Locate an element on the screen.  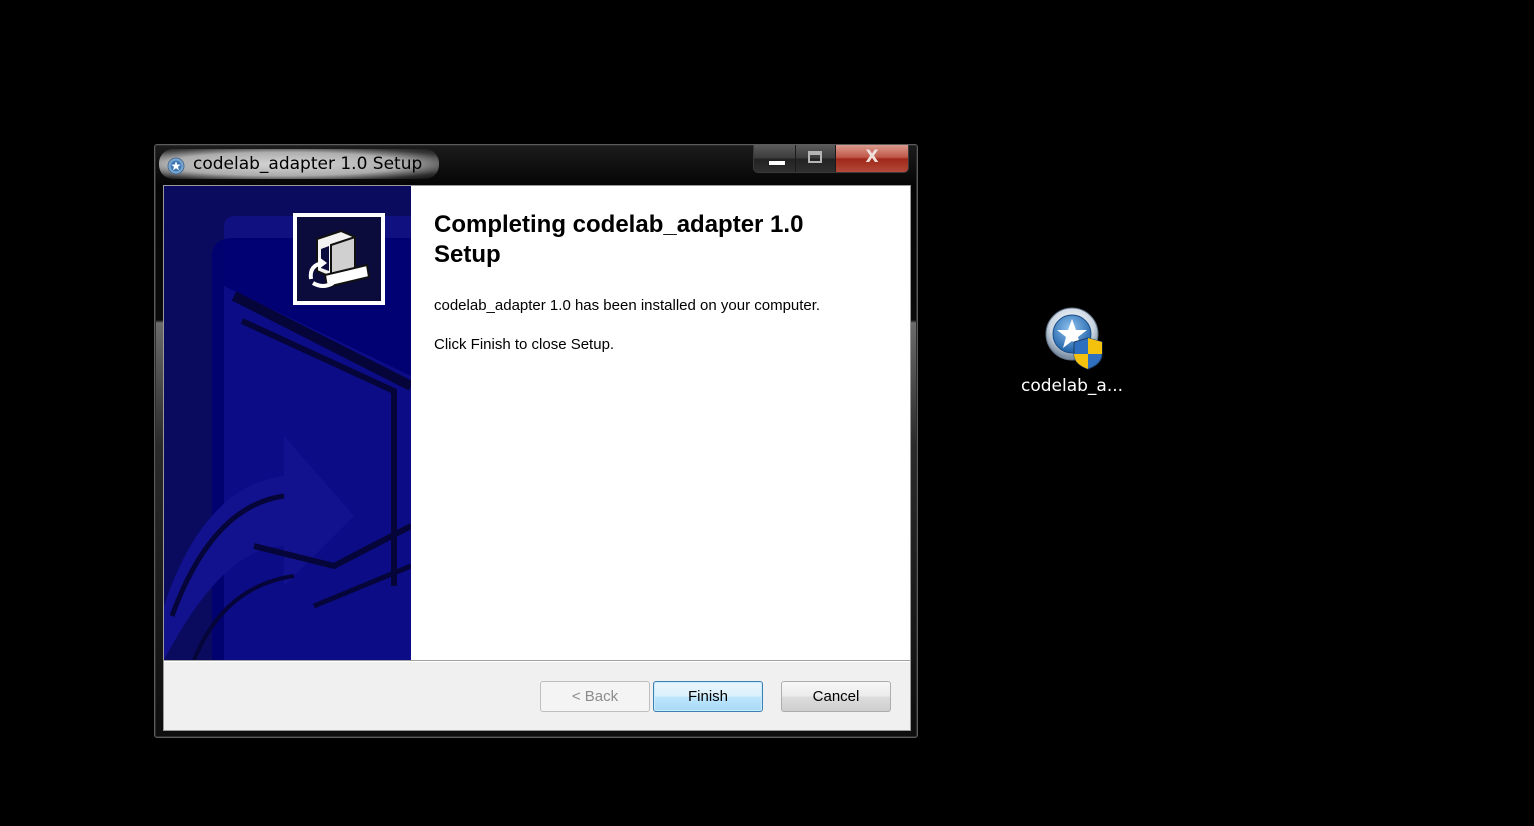
wizard-banner is located at coordinates (287, 423).